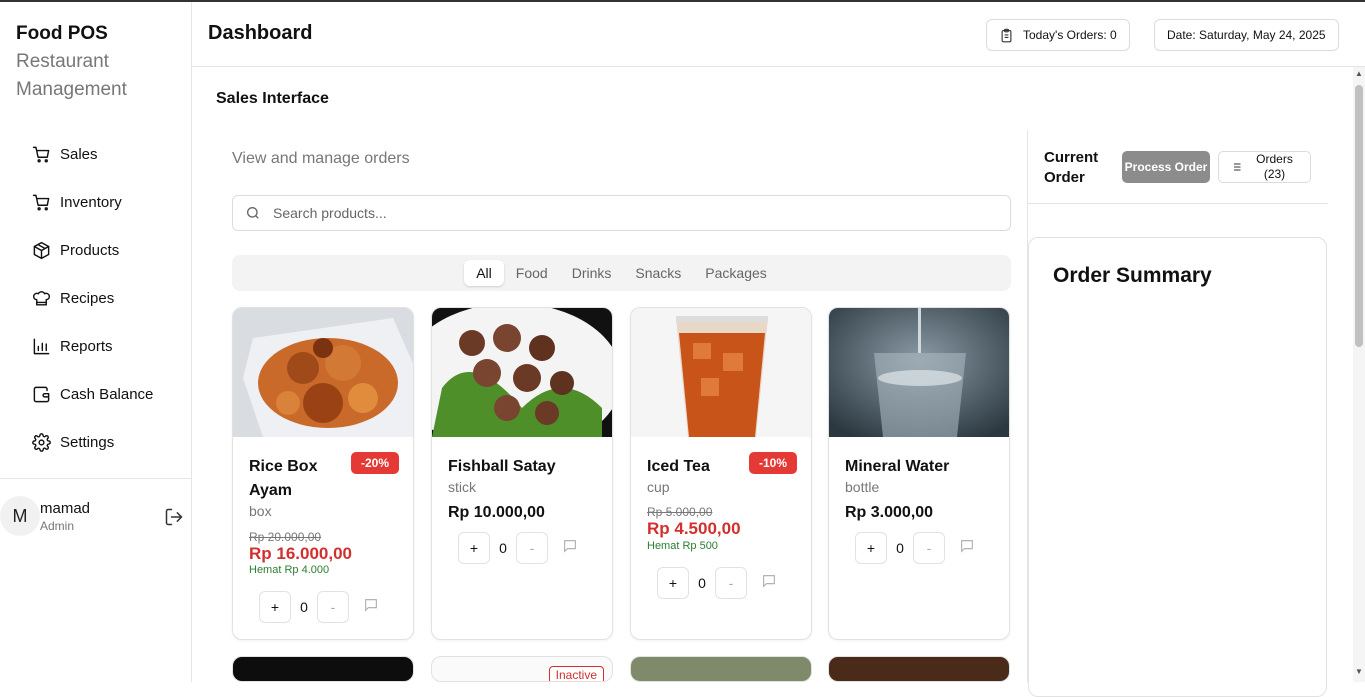  Describe the element at coordinates (658, 487) in the screenshot. I see `product-unit: cup` at that location.